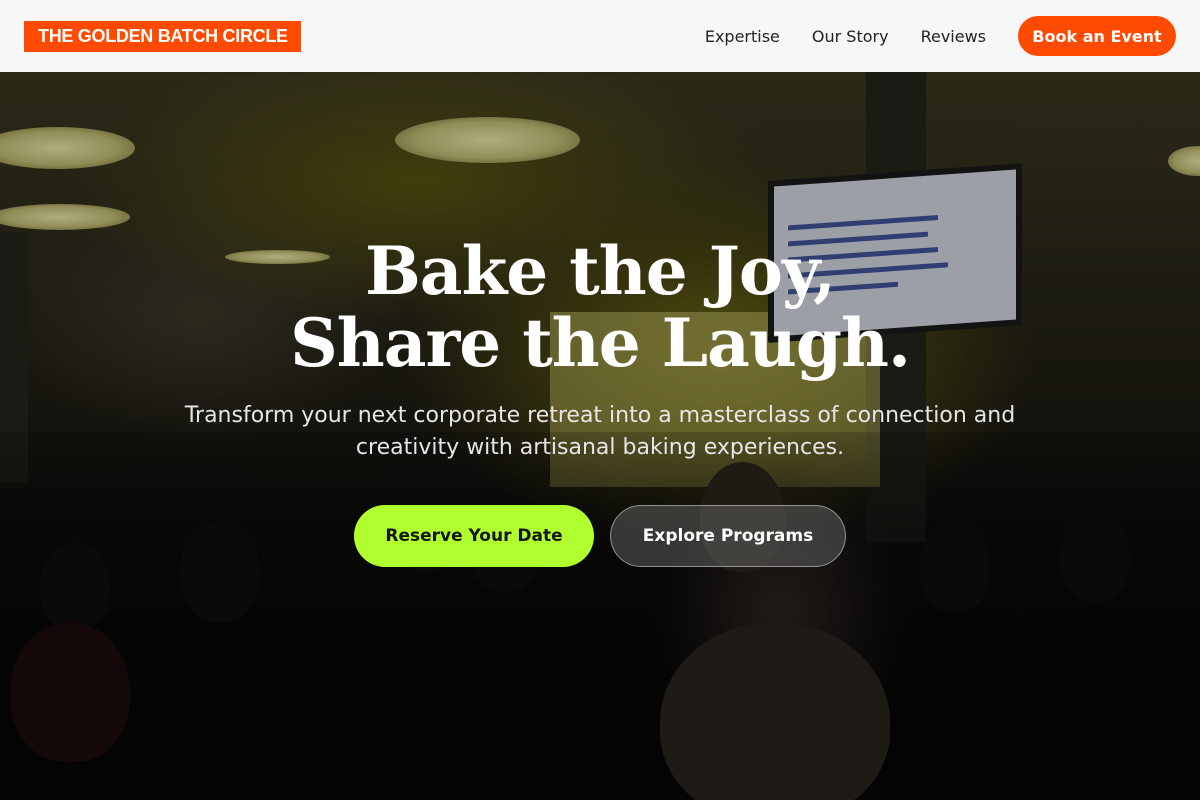 The width and height of the screenshot is (1200, 800). I want to click on explore-programs-button: Explore Programs, so click(728, 536).